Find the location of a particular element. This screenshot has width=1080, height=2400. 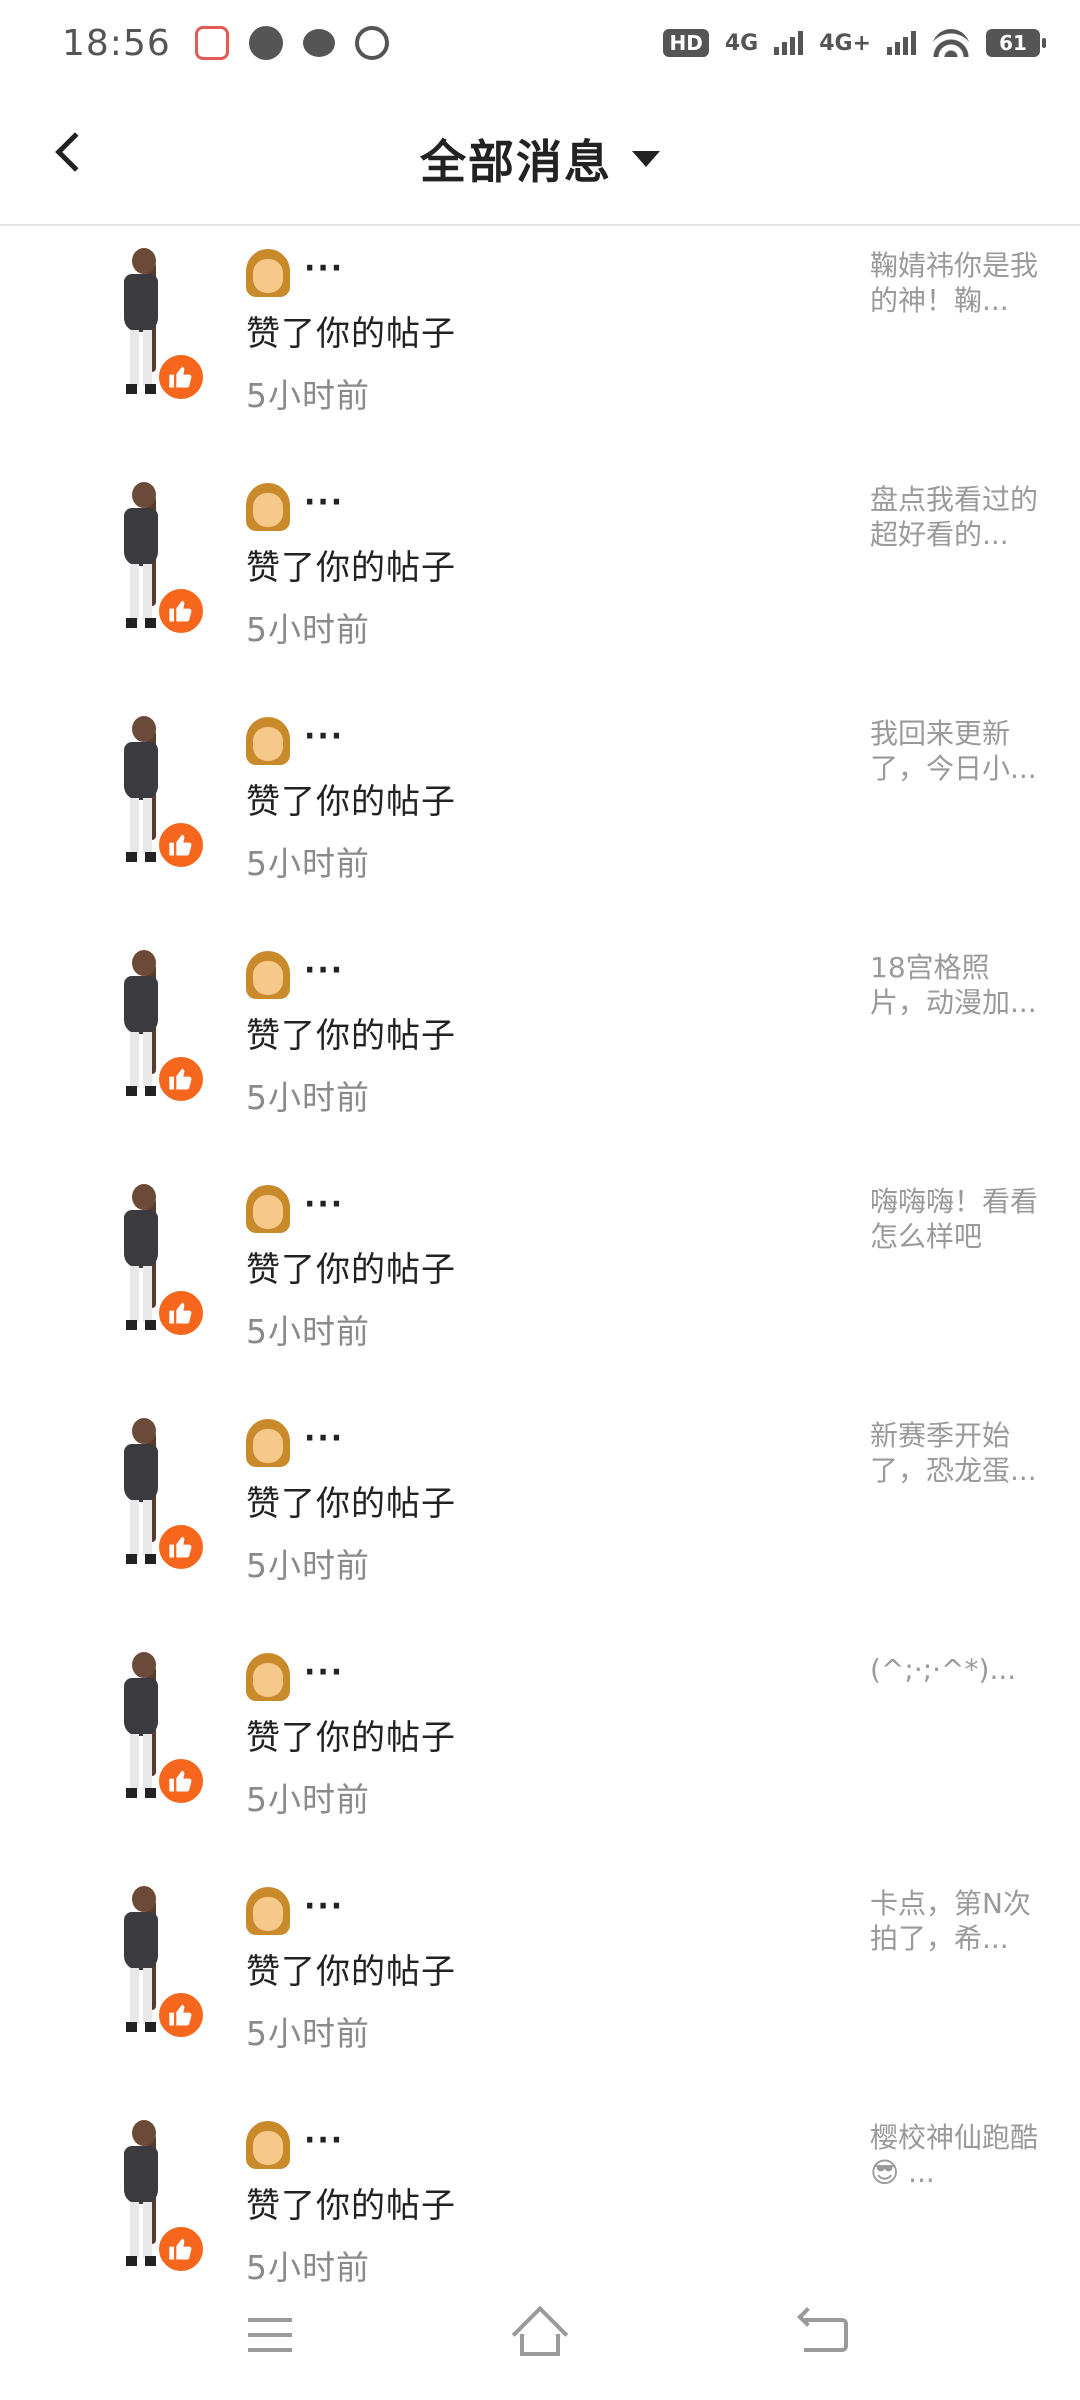

calendar-app-icon is located at coordinates (211, 43).